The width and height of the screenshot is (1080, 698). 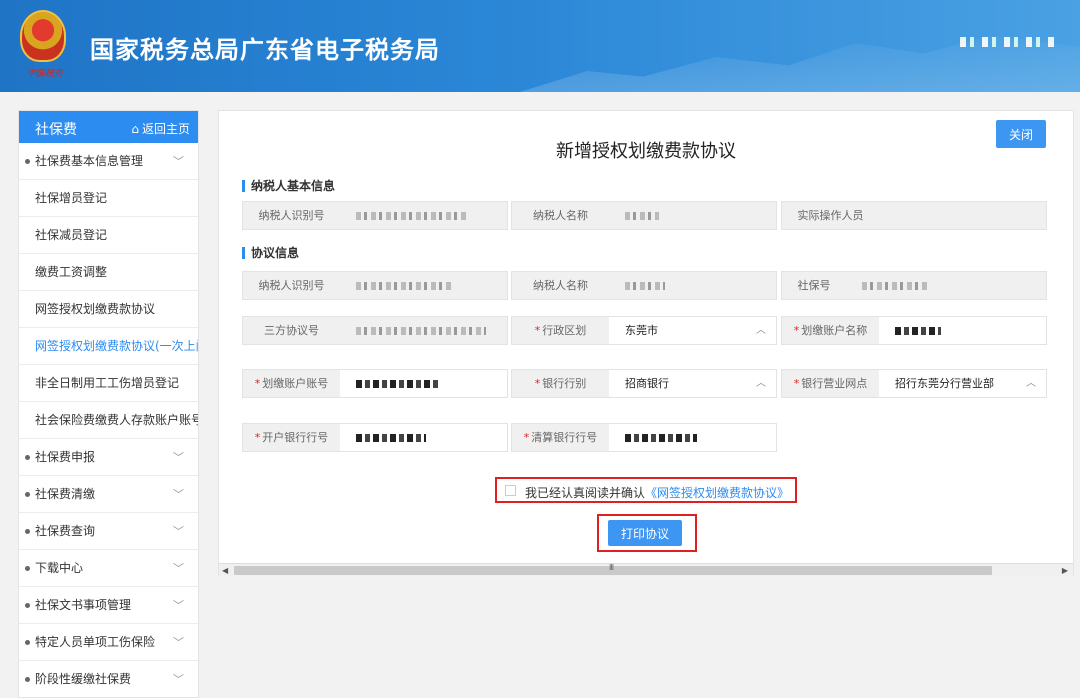 What do you see at coordinates (288, 186) in the screenshot?
I see `section-basic-title: 纳税人基本信息` at bounding box center [288, 186].